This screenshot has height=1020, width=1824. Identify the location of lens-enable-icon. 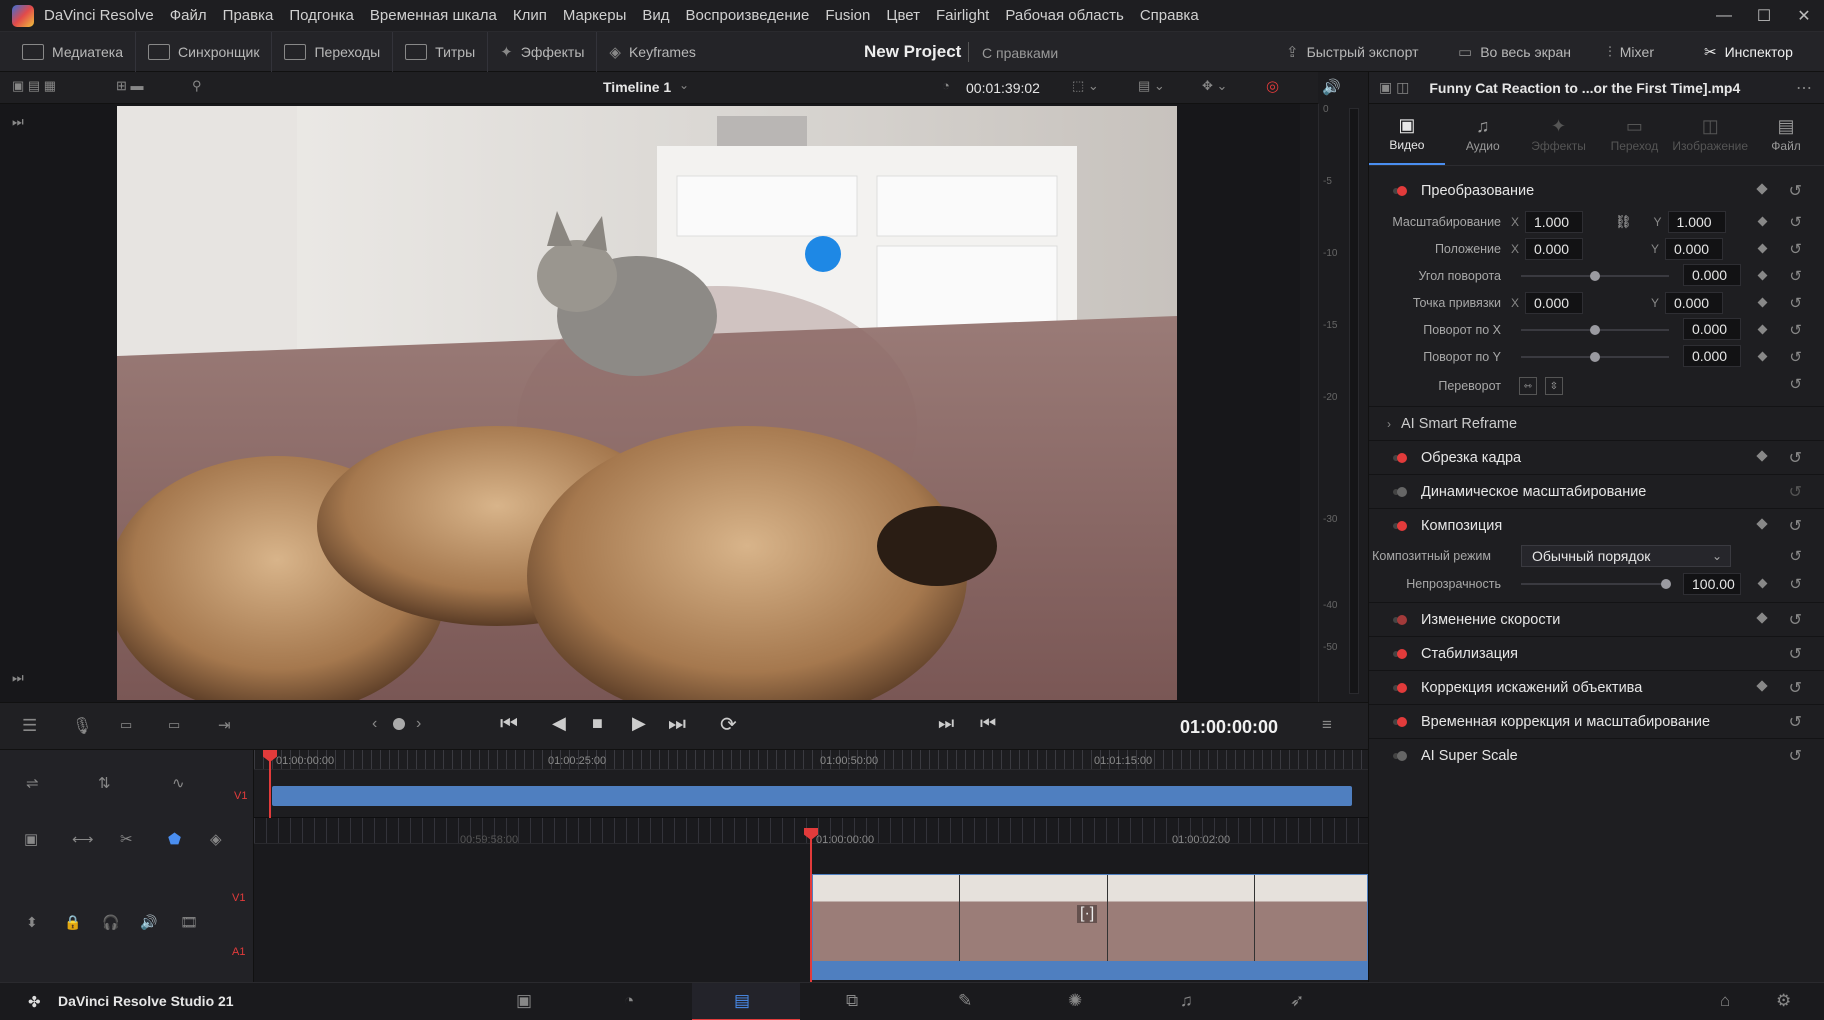
(1402, 687).